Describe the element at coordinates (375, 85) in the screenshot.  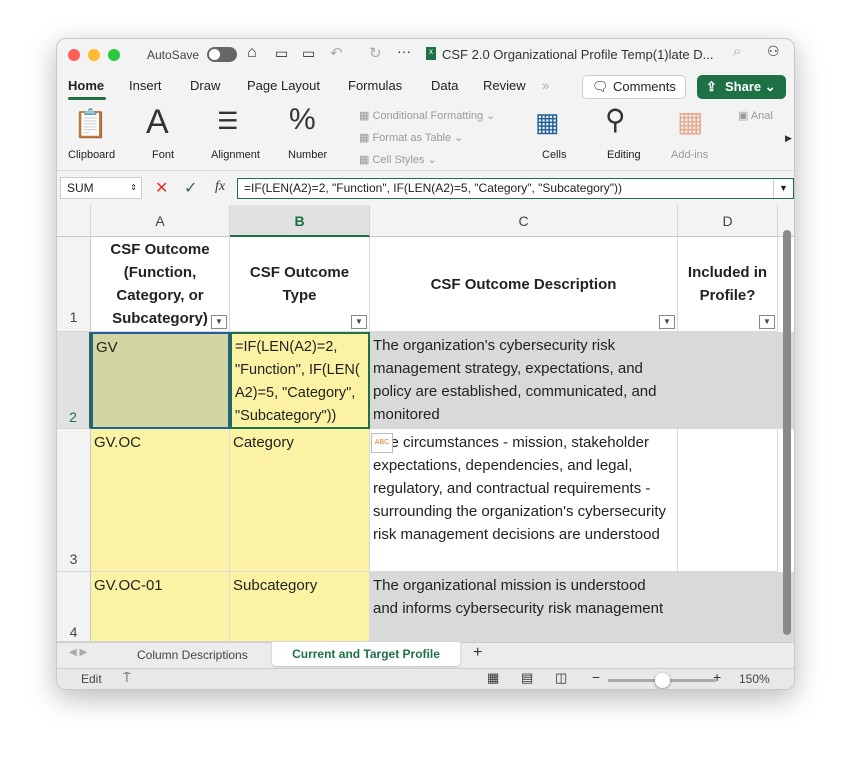
I see `tab-formulas: Formulas` at that location.